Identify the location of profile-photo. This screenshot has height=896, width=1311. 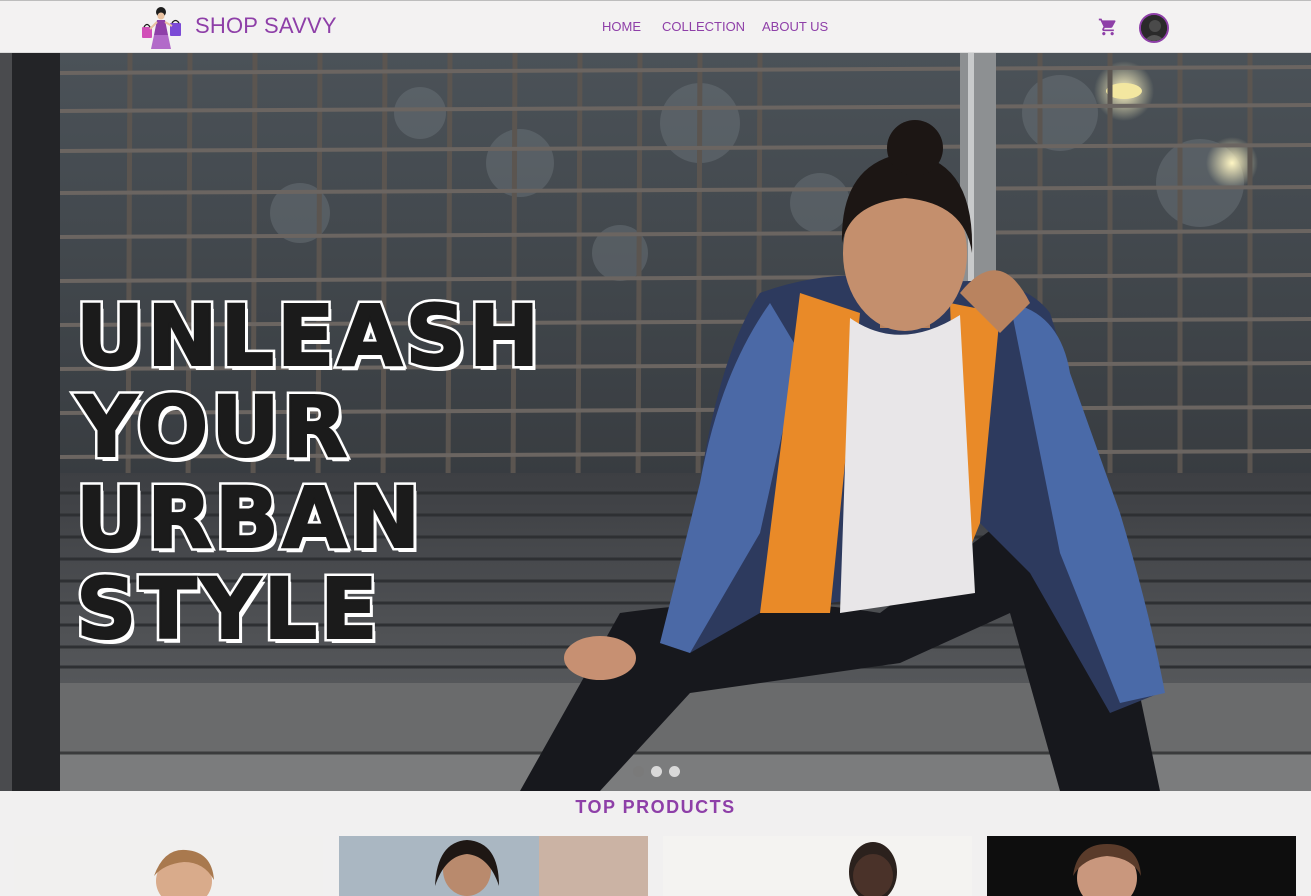
(1154, 28).